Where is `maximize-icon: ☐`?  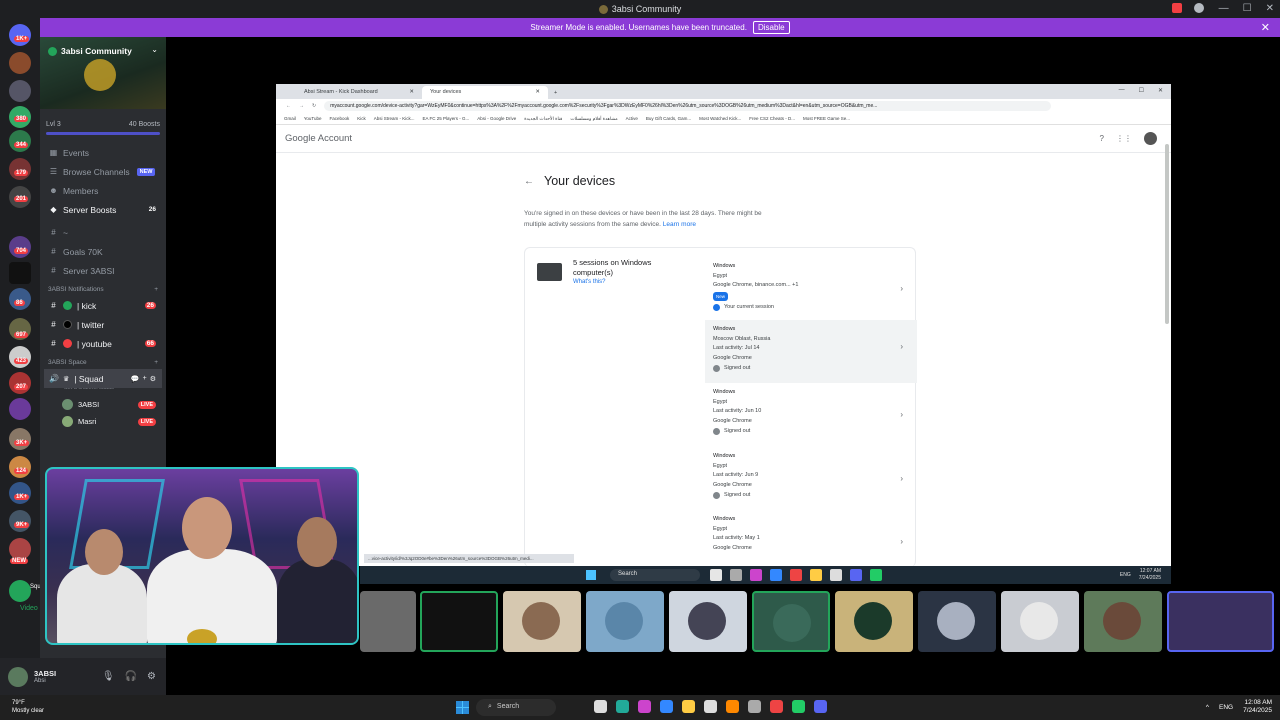
maximize-icon: ☐ is located at coordinates (1141, 90).